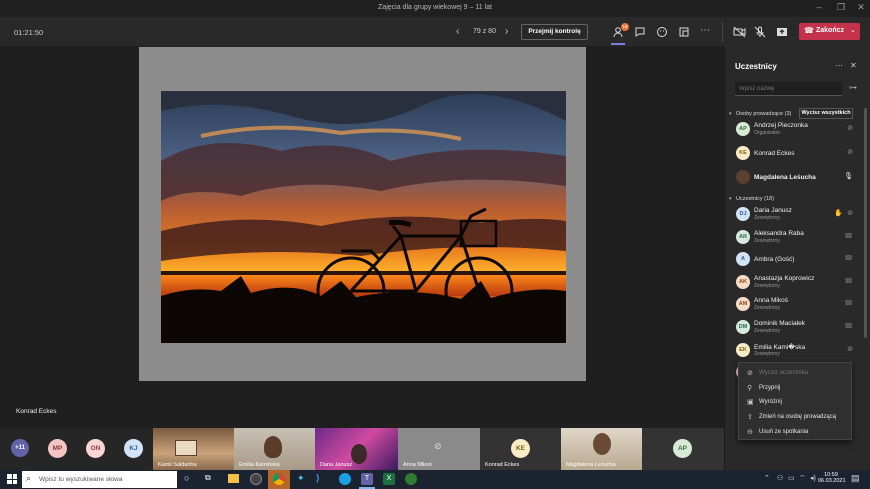 The image size is (870, 489). I want to click on windows-start-icon, so click(12, 479).